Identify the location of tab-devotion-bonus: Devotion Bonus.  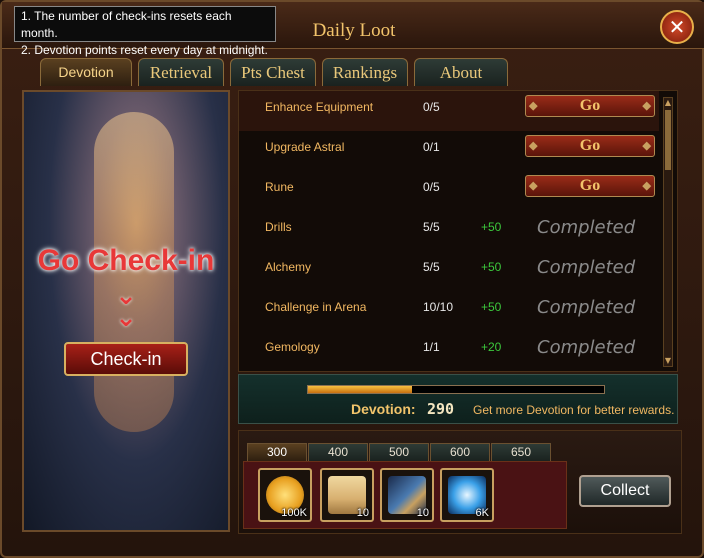
(86, 82).